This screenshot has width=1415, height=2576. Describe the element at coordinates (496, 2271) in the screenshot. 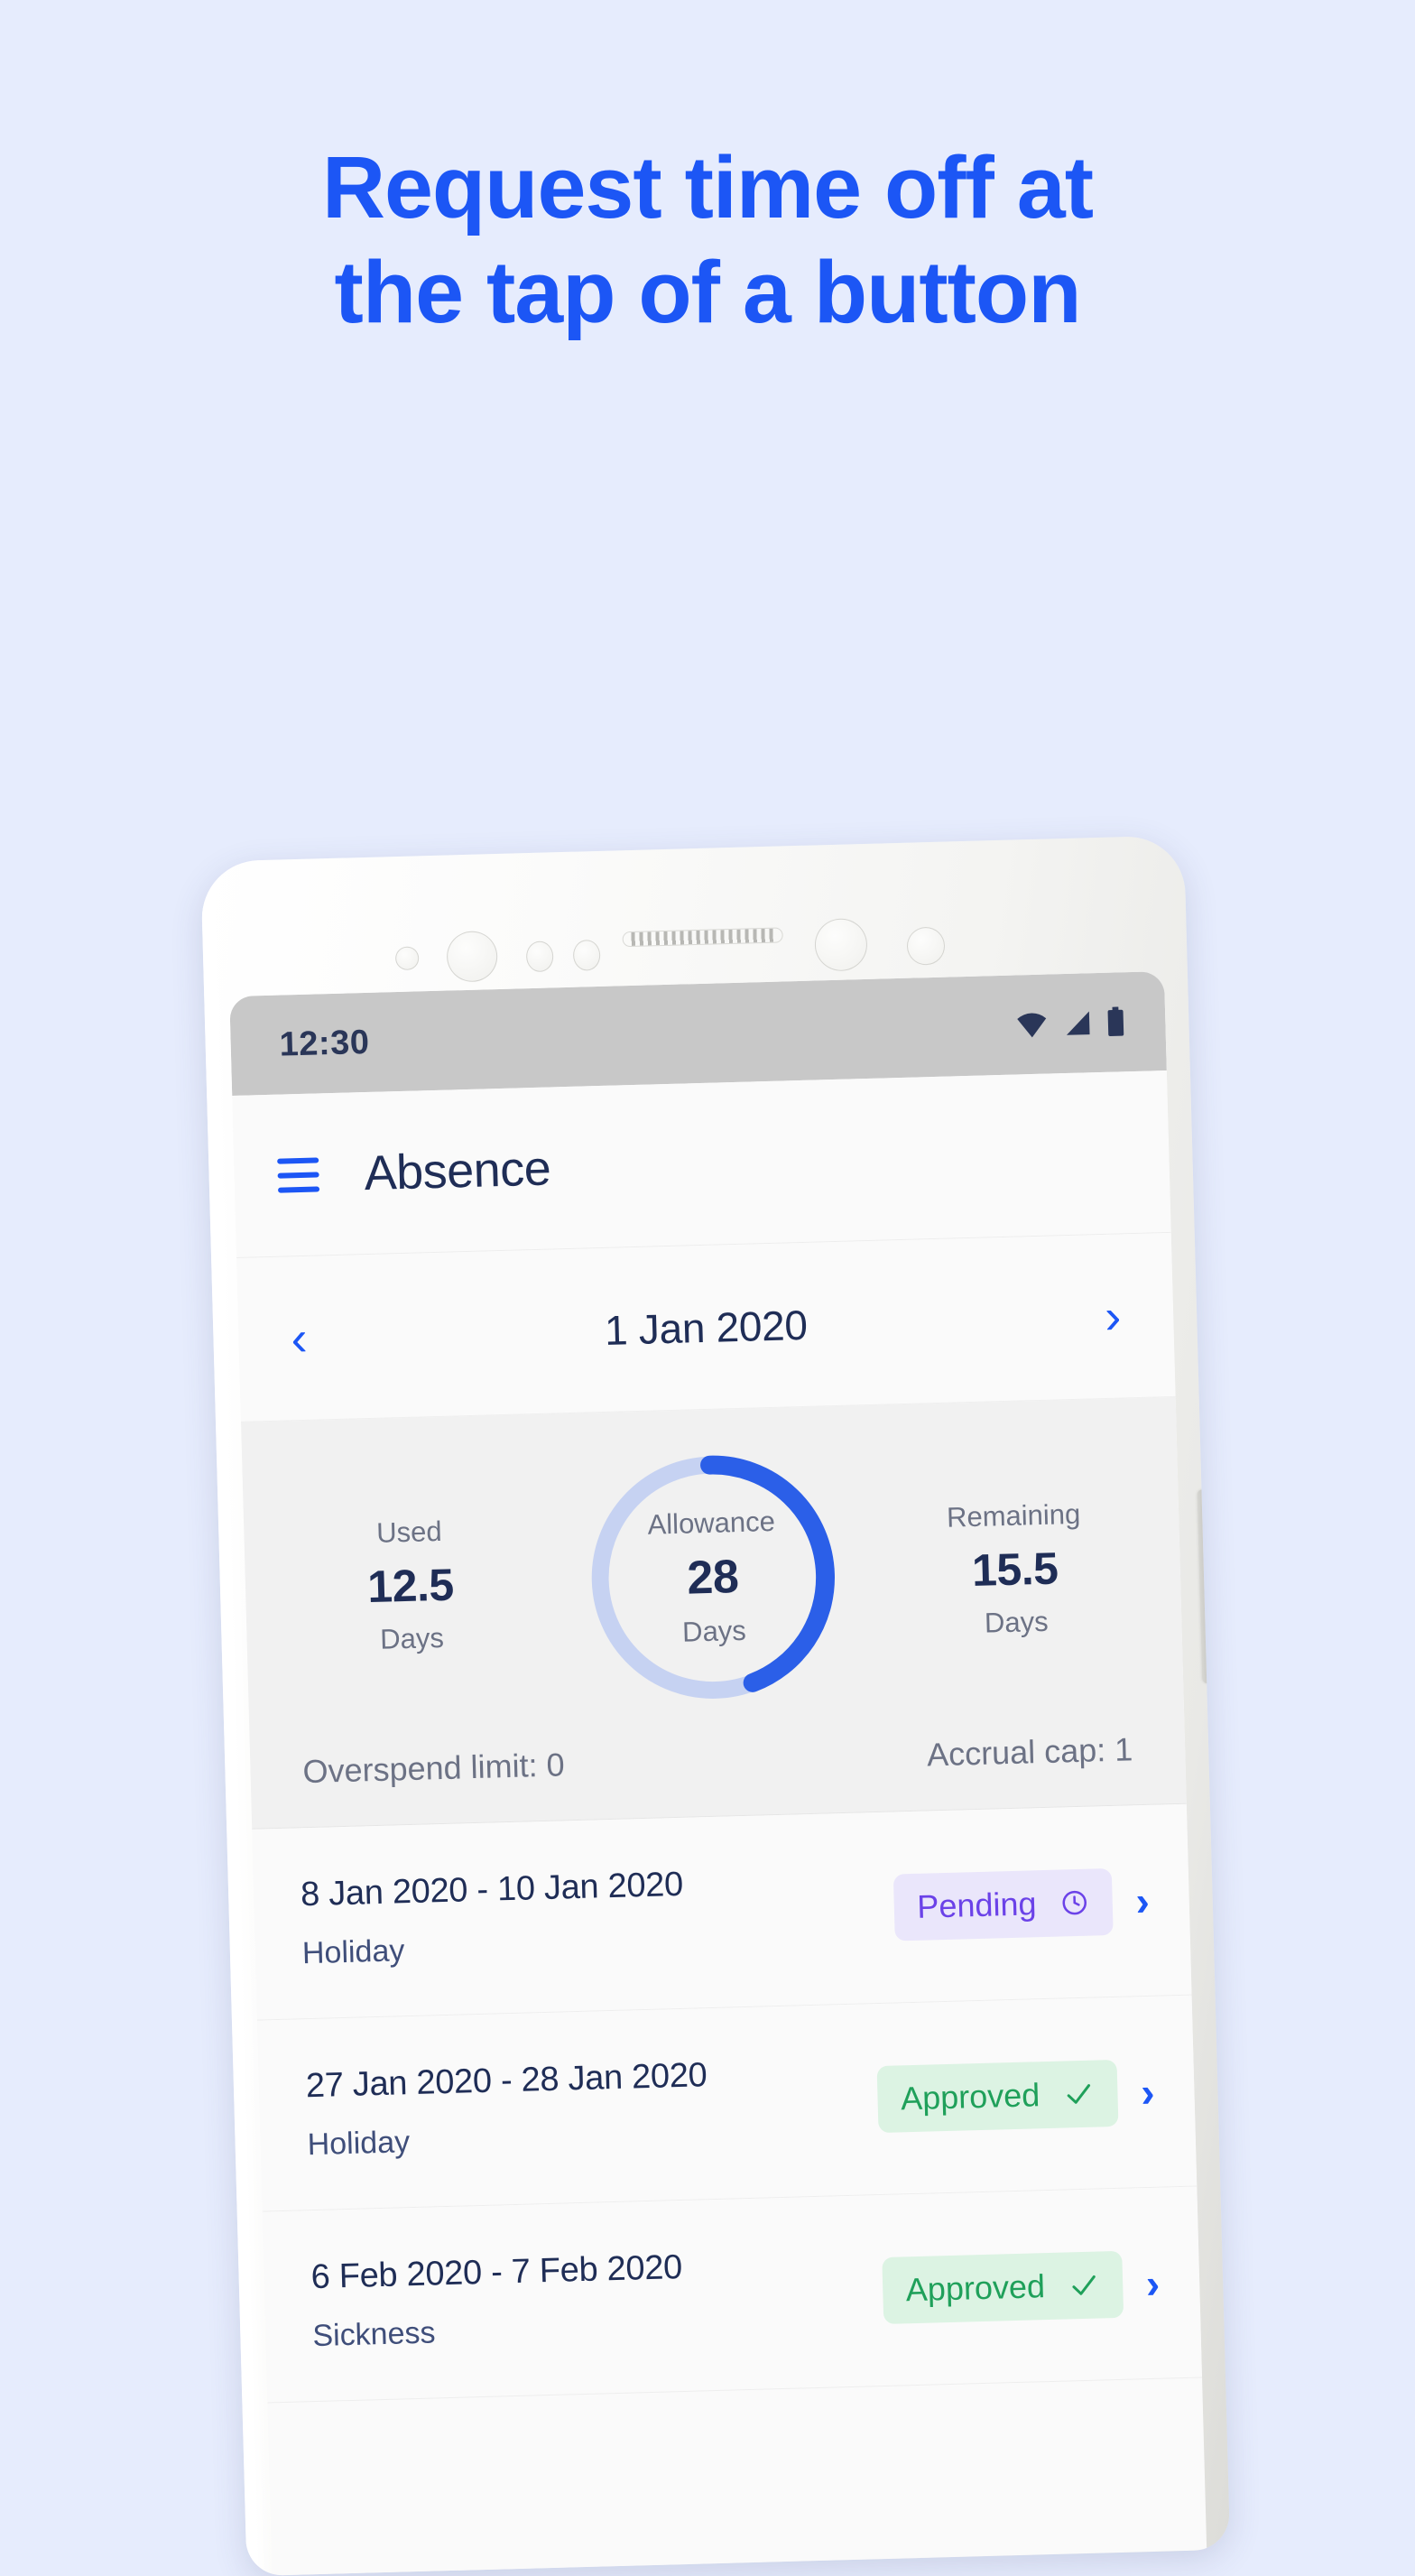

I see `request-date-range: 6 Feb 2020 - 7 Feb 2020` at that location.